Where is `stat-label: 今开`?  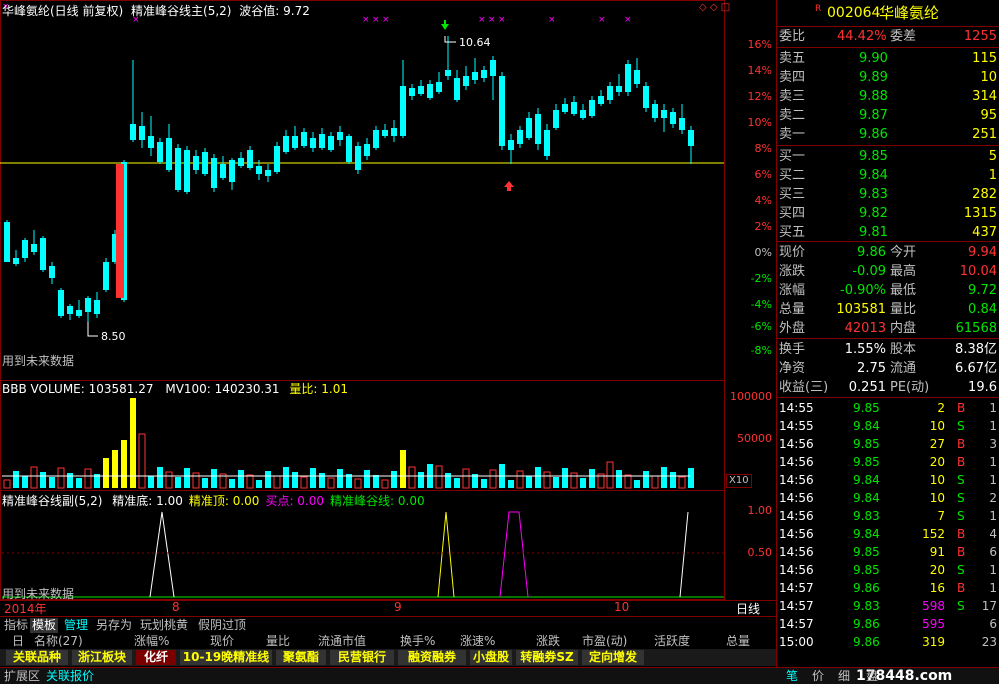 stat-label: 今开 is located at coordinates (903, 252).